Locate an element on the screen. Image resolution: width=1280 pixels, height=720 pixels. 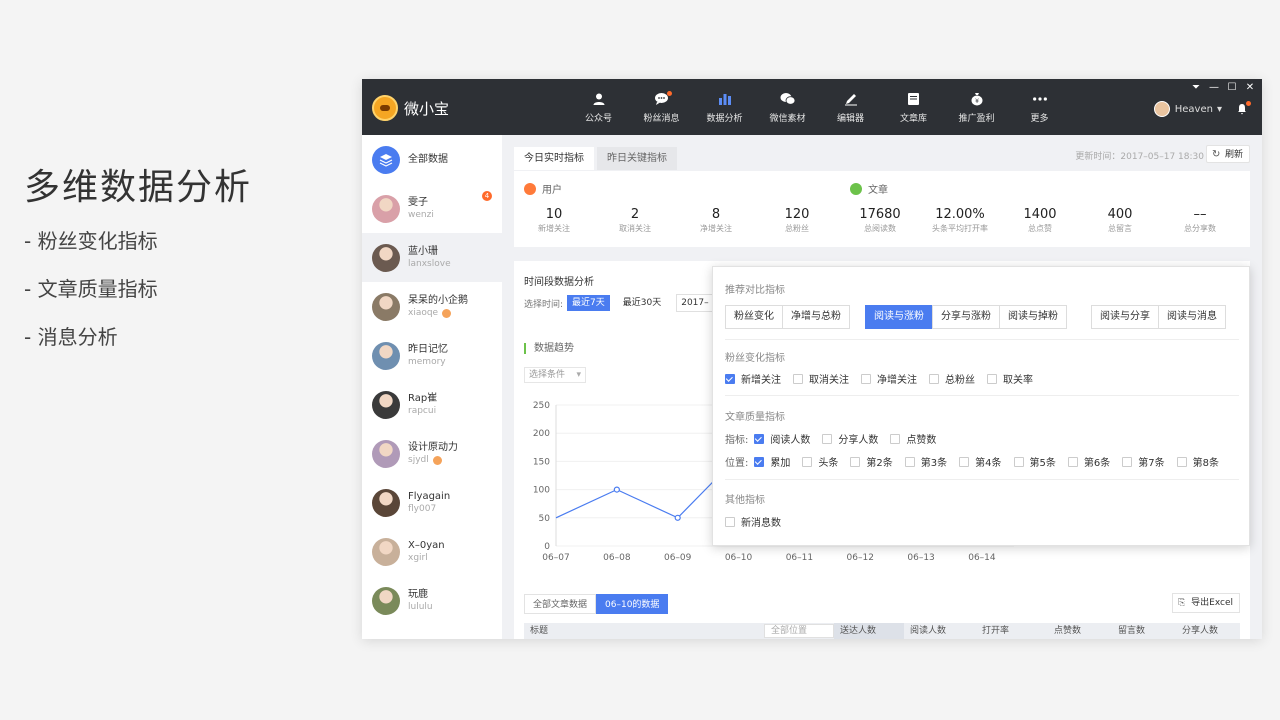
nav-item-bar-chart: 数据分析 is located at coordinates (724, 107).